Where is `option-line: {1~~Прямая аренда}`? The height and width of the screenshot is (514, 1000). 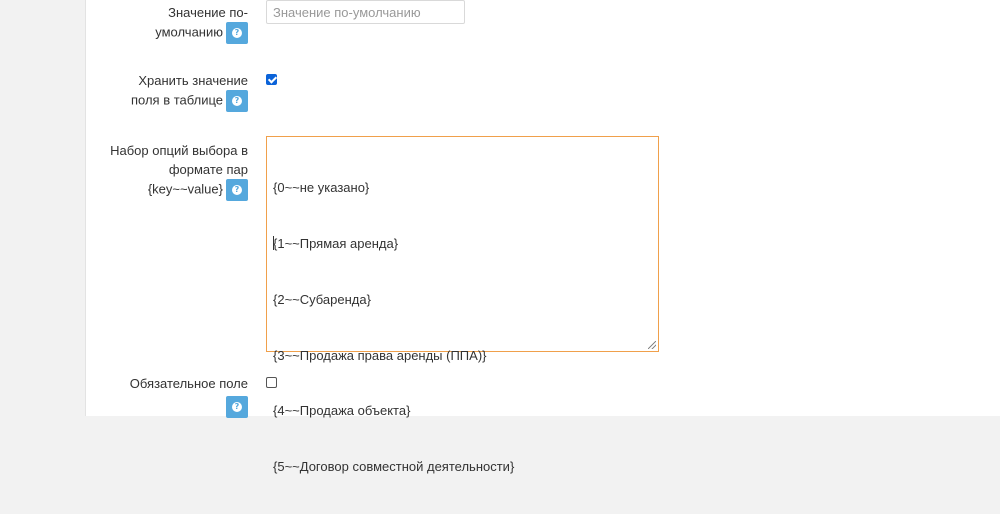
option-line: {1~~Прямая аренда} is located at coordinates (336, 243).